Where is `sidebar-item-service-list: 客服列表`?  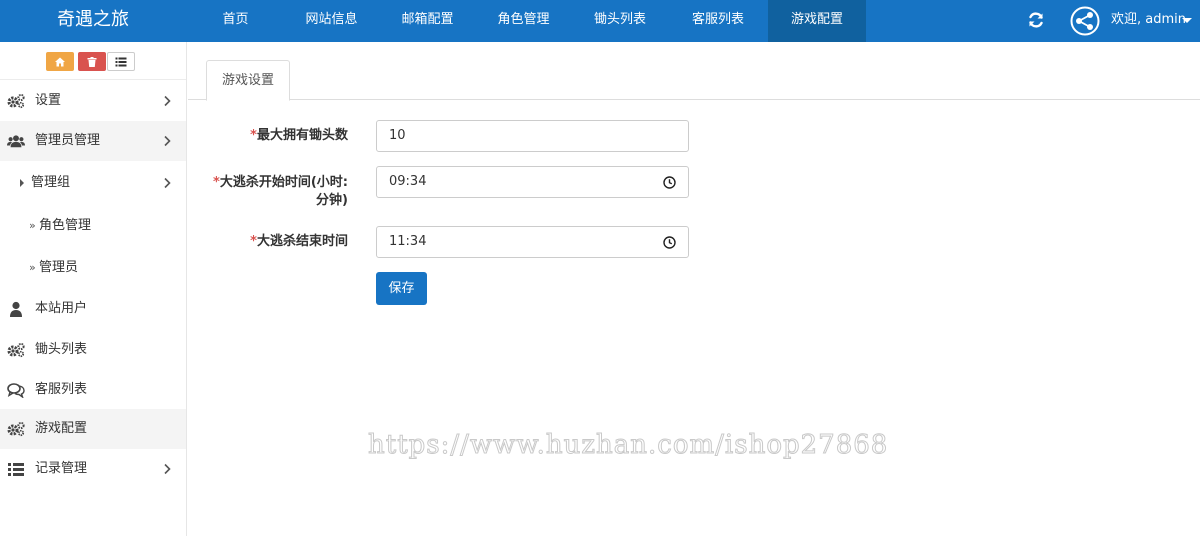 sidebar-item-service-list: 客服列表 is located at coordinates (93, 390).